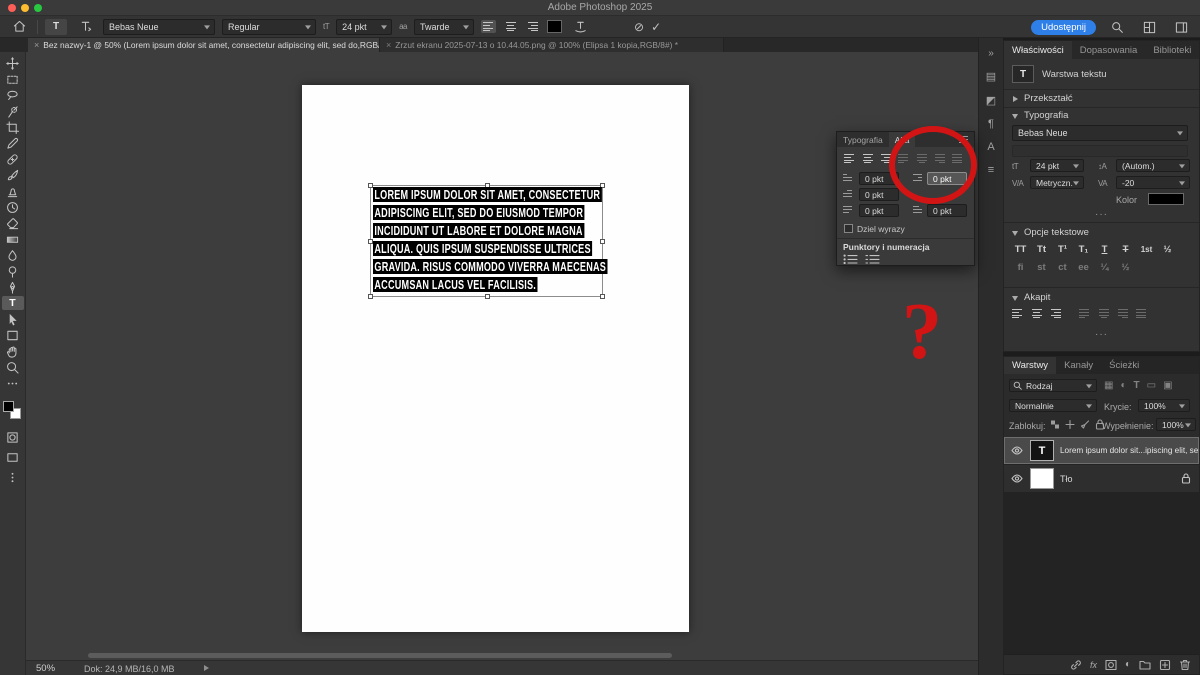 The image size is (1200, 675). Describe the element at coordinates (1030, 365) in the screenshot. I see `tab-layers: Warstwy` at that location.